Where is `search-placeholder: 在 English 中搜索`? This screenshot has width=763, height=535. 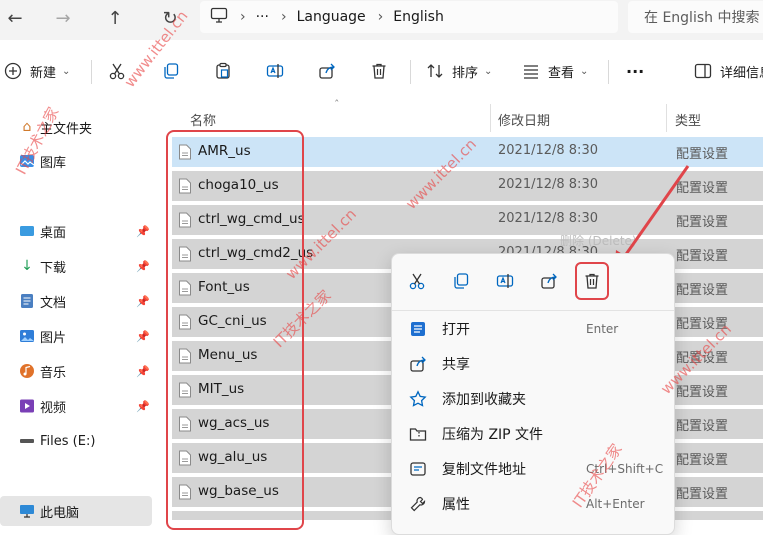
search-placeholder: 在 English 中搜索 is located at coordinates (702, 18).